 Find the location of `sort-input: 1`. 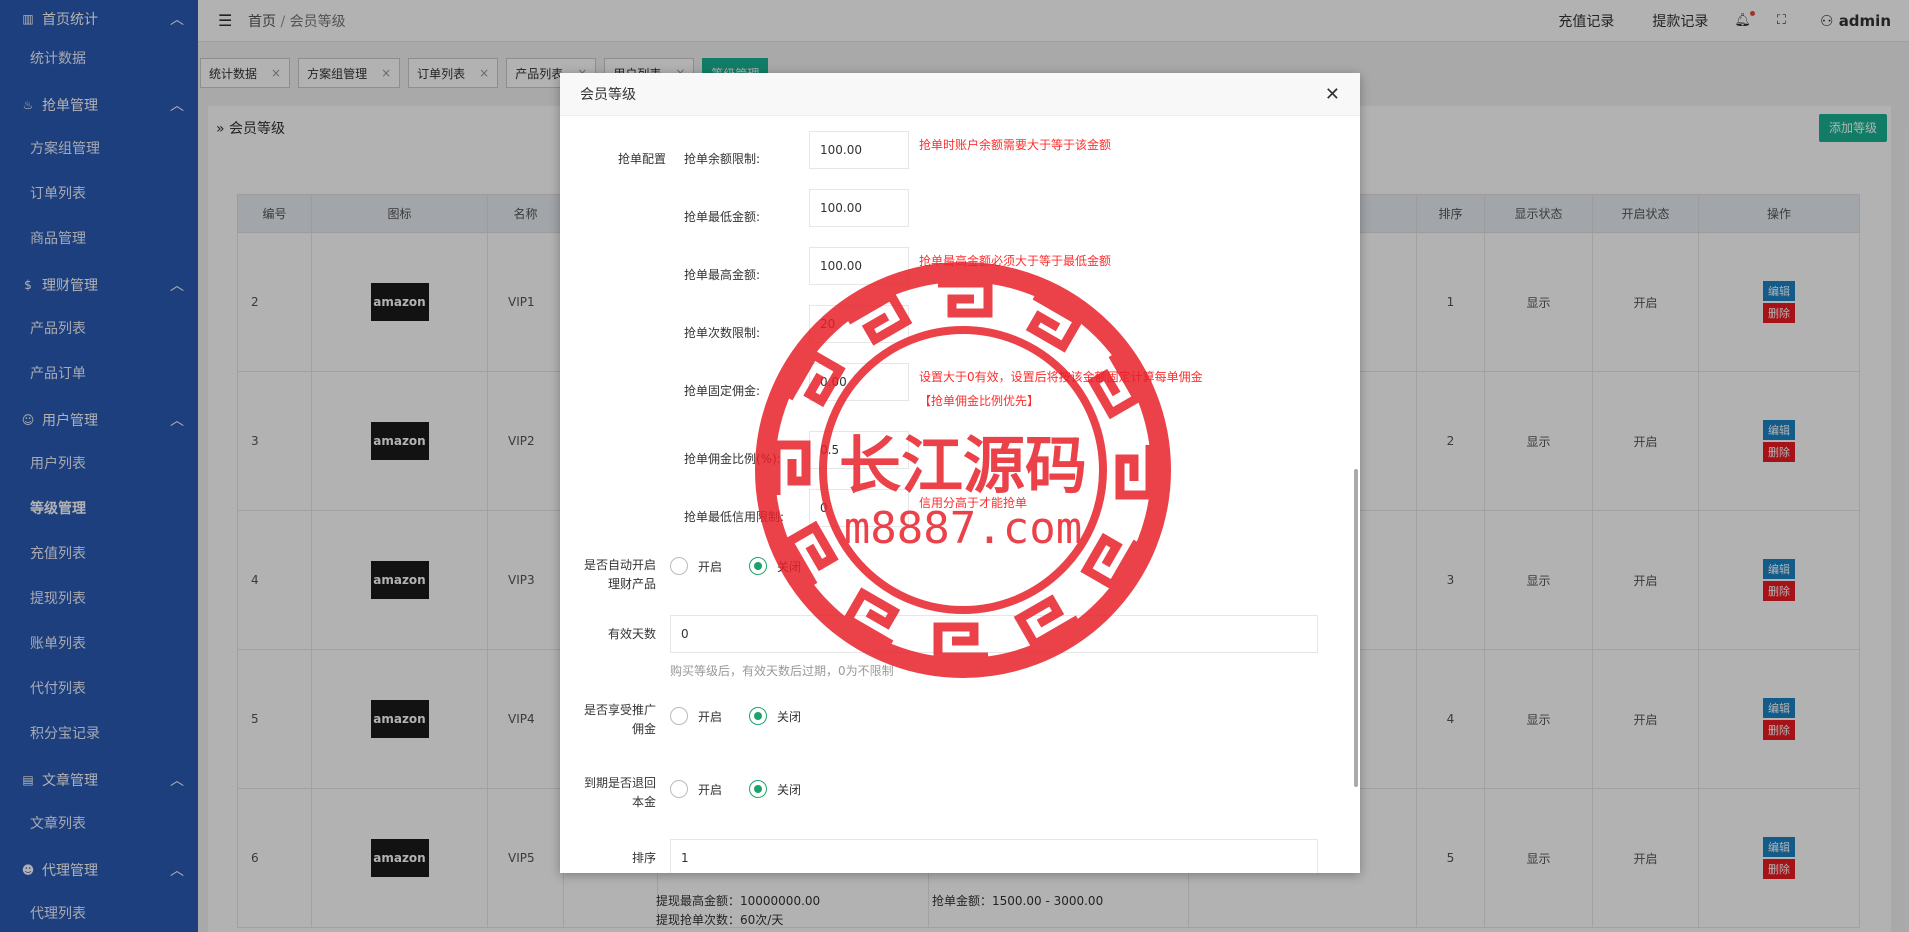

sort-input: 1 is located at coordinates (994, 856).